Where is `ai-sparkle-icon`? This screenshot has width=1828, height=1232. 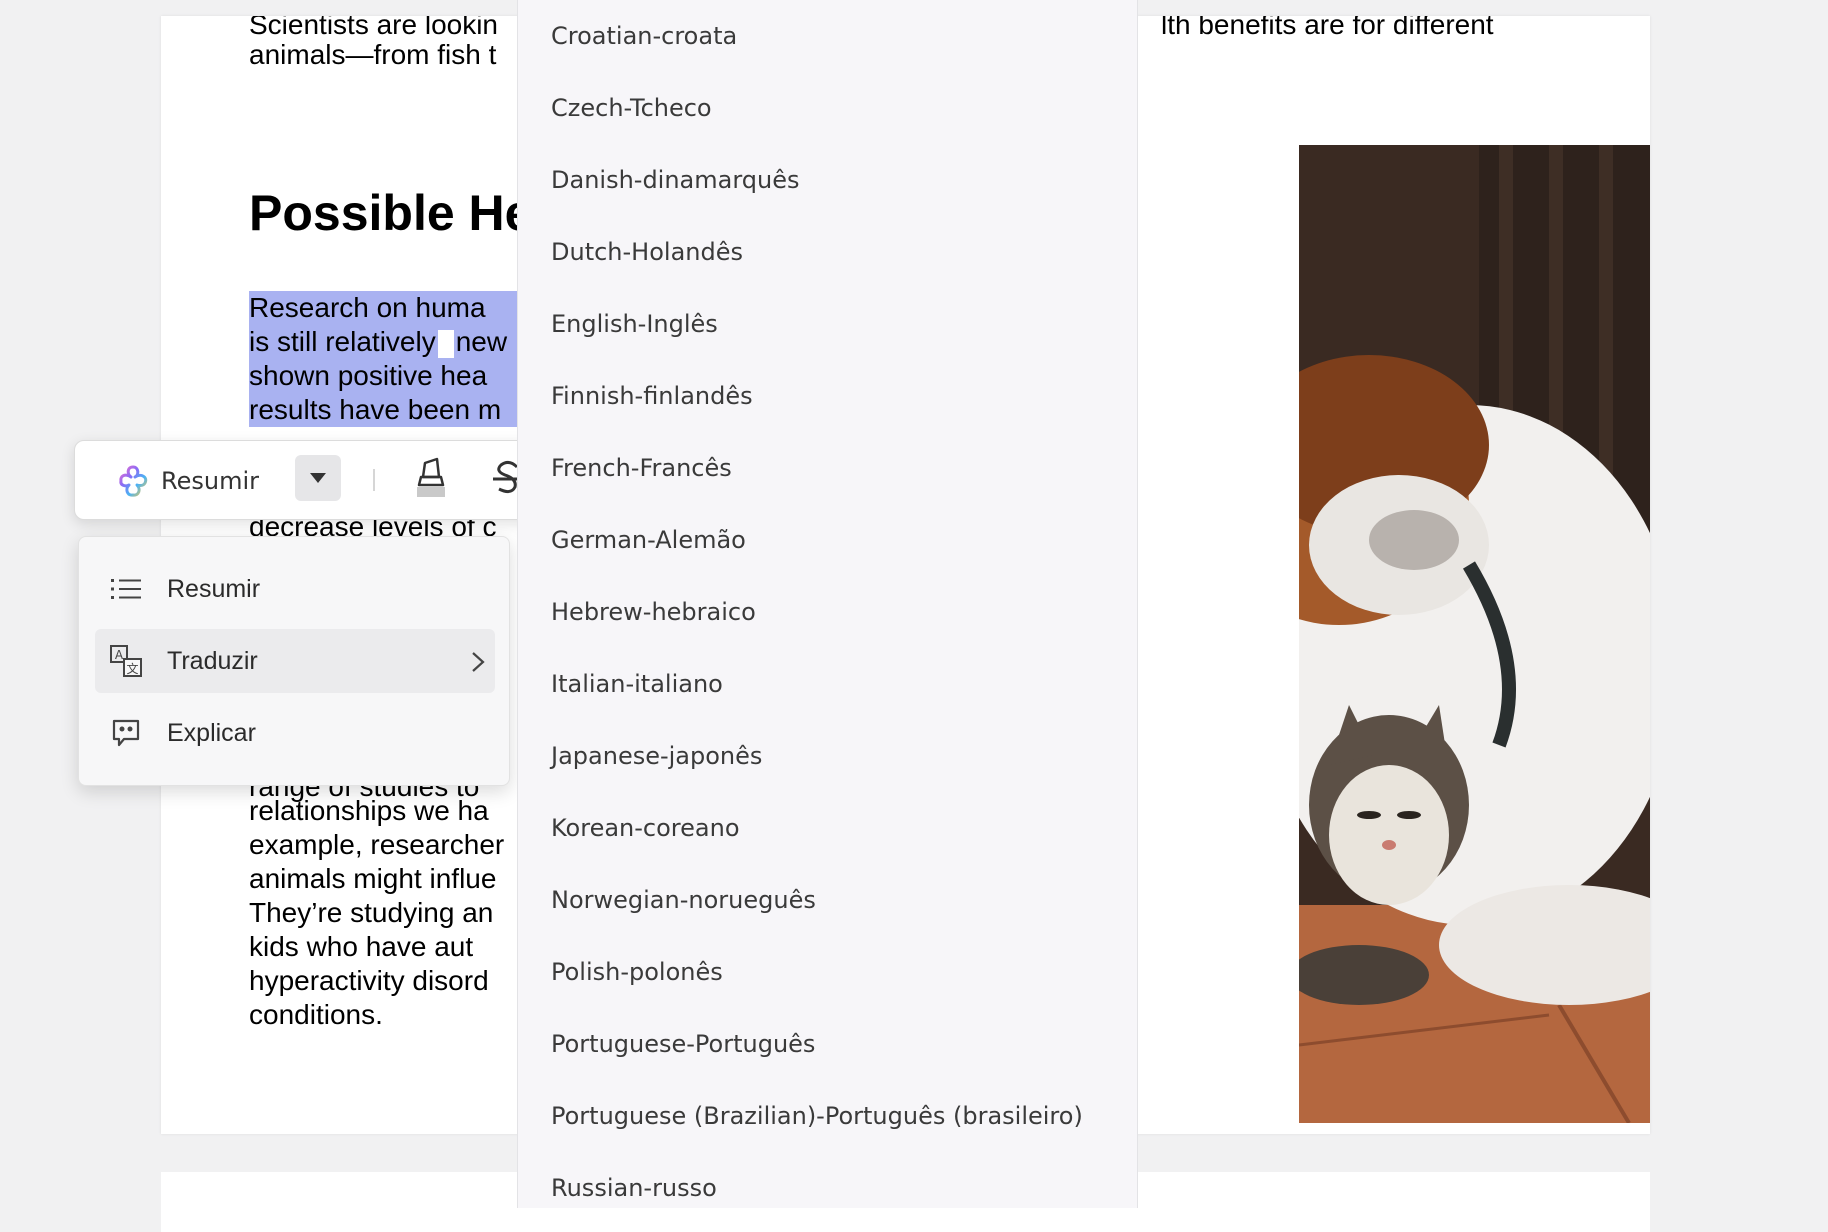 ai-sparkle-icon is located at coordinates (133, 481).